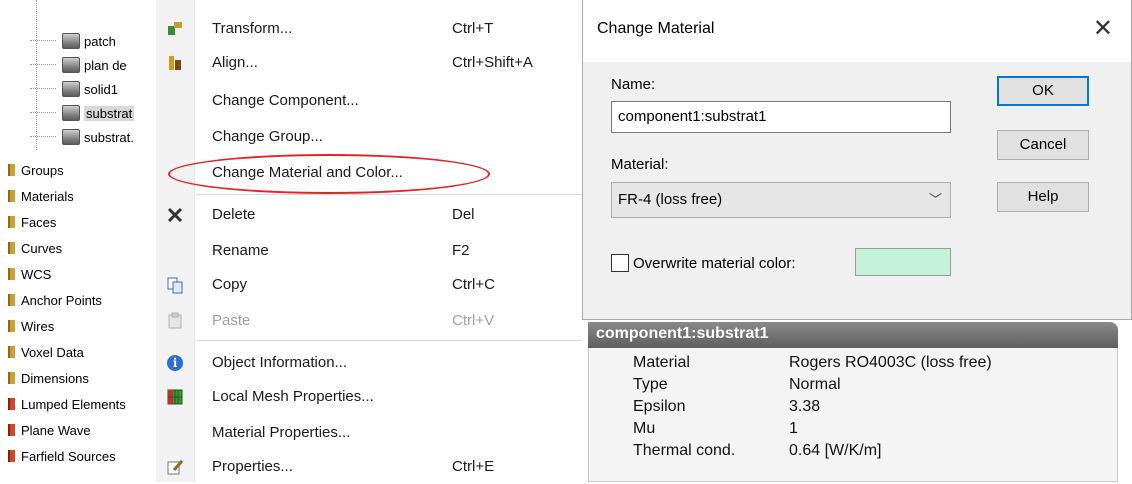  What do you see at coordinates (793, 428) in the screenshot?
I see `property-value: 1` at bounding box center [793, 428].